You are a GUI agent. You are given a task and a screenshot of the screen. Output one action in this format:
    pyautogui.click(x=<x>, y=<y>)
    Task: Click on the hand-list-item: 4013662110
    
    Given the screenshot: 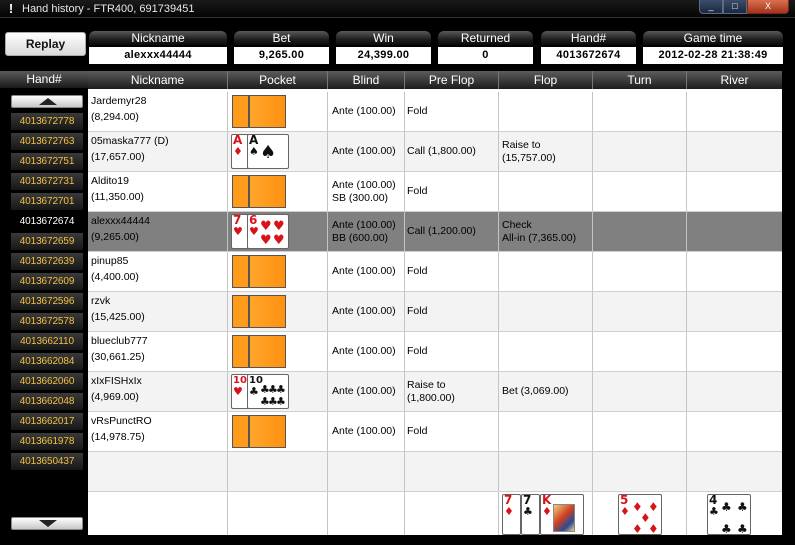 What is the action you would take?
    pyautogui.click(x=47, y=341)
    